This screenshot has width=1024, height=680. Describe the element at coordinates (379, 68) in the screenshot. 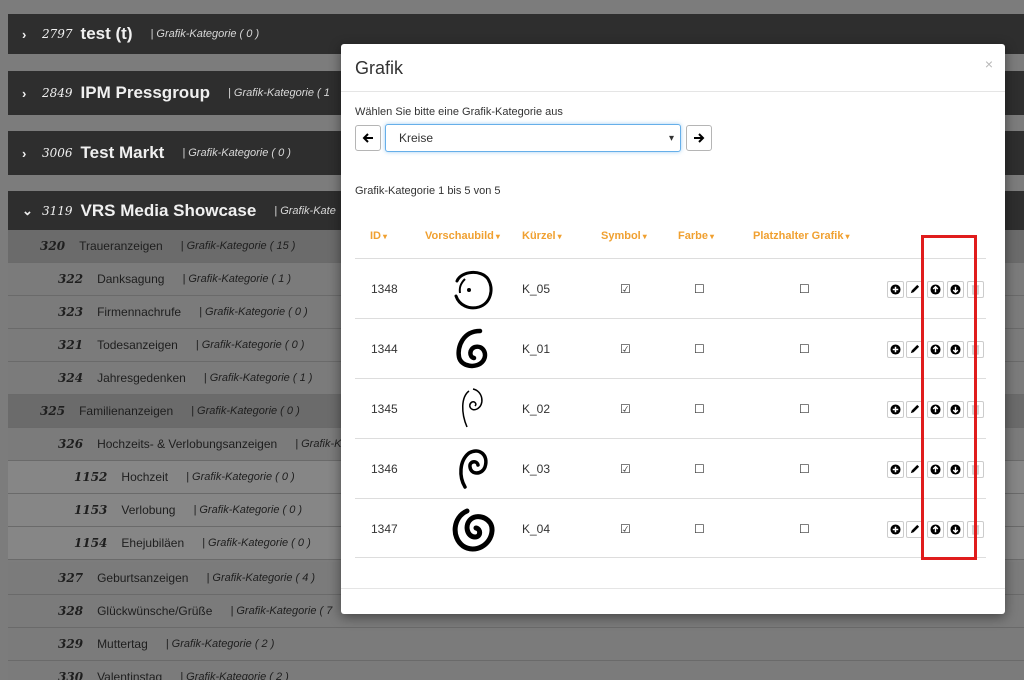

I see `modal-title: Grafik` at that location.